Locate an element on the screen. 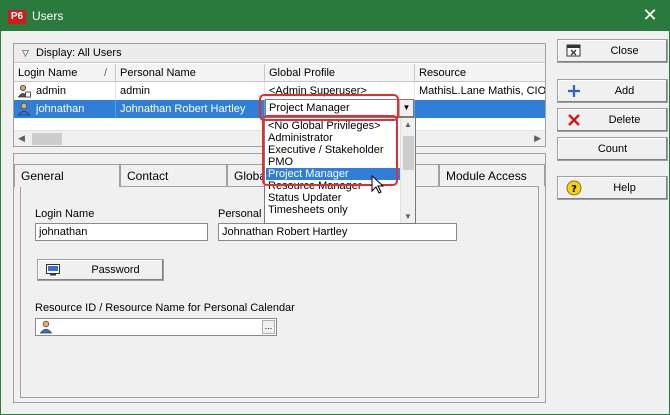 This screenshot has height=415, width=670. dropdown-scrollbar: ▲ ▼ is located at coordinates (407, 170).